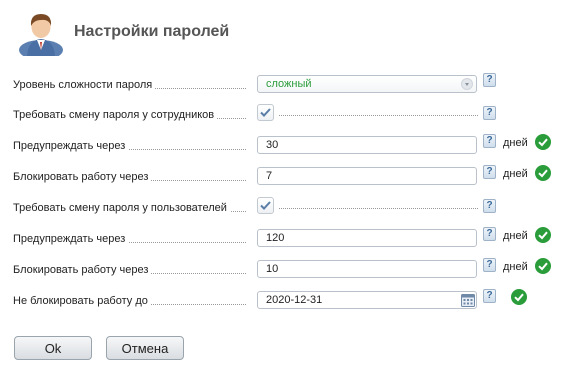  What do you see at coordinates (152, 31) in the screenshot?
I see `page-title: Настройки паролей` at bounding box center [152, 31].